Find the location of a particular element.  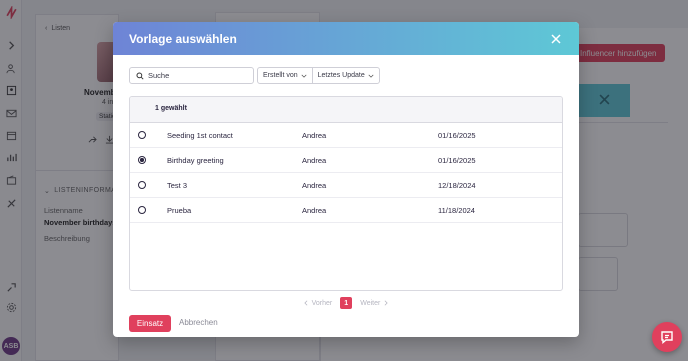

table-row: Seeding 1st contact Andrea 01/16/2025 is located at coordinates (346, 135).